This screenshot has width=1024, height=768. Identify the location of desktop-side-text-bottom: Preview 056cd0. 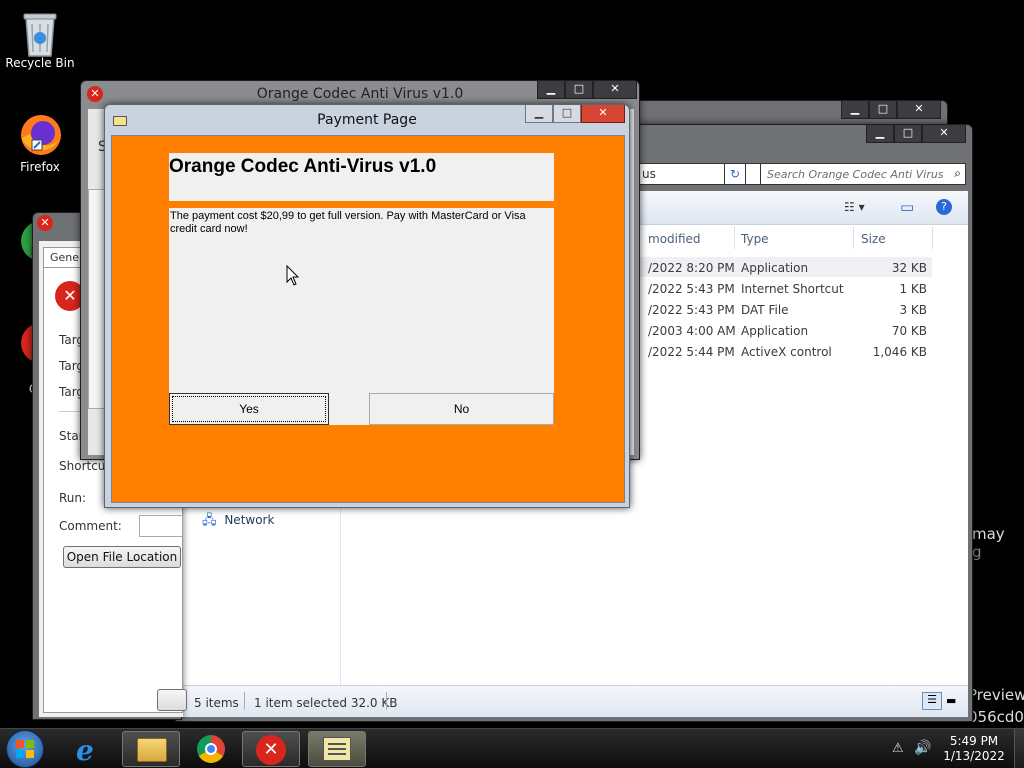
(996, 706).